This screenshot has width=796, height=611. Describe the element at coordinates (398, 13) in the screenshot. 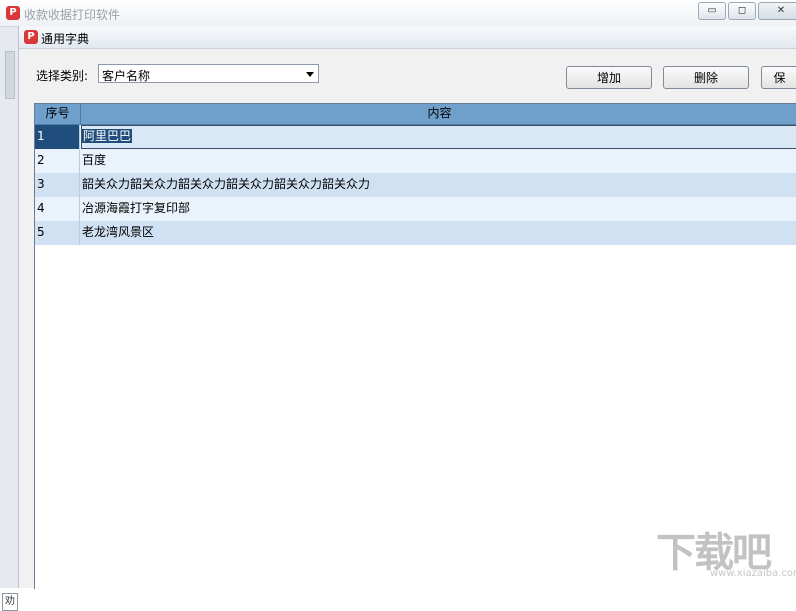

I see `outer-titlebar: P 收款收据打印软件 ▭ ◻ ✕` at that location.